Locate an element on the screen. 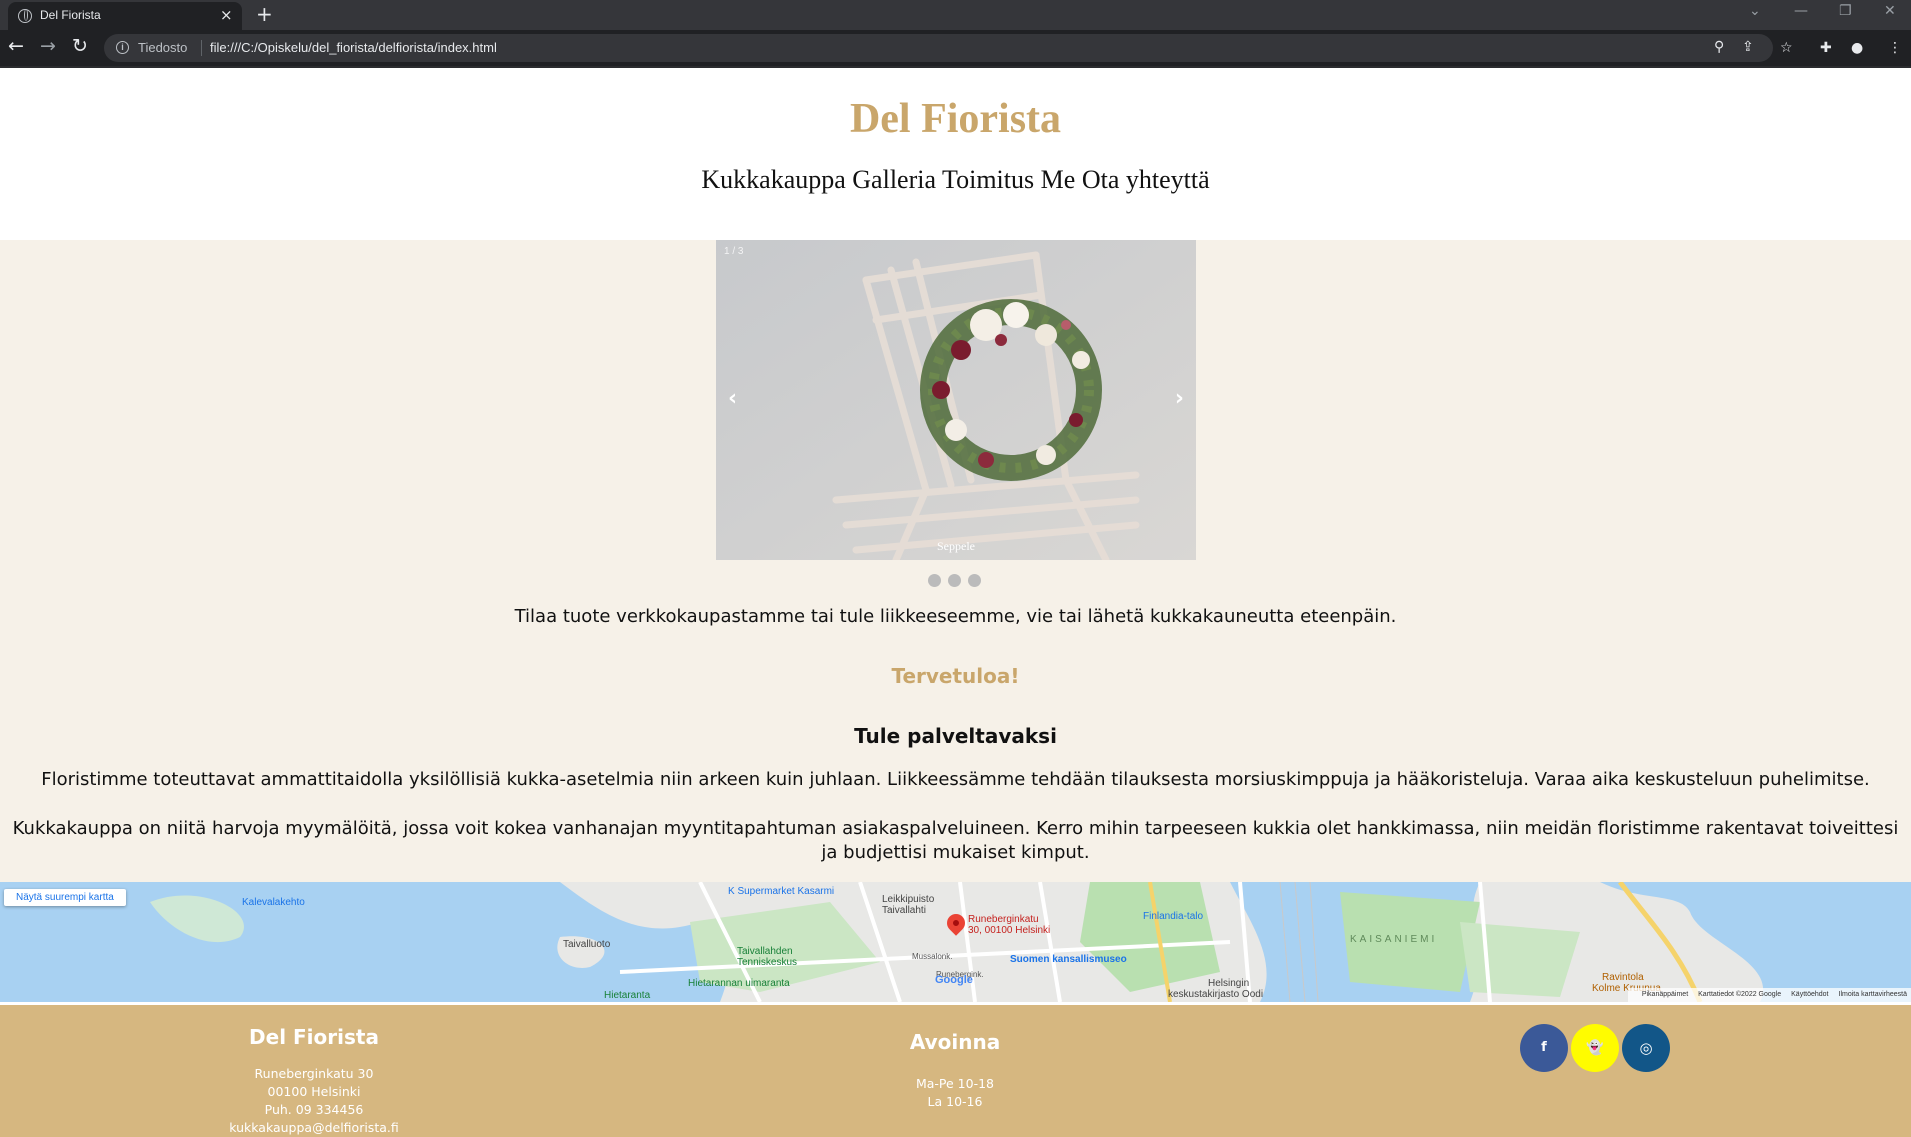 The height and width of the screenshot is (1137, 1911). tab-title: Del Fiorista is located at coordinates (70, 15).